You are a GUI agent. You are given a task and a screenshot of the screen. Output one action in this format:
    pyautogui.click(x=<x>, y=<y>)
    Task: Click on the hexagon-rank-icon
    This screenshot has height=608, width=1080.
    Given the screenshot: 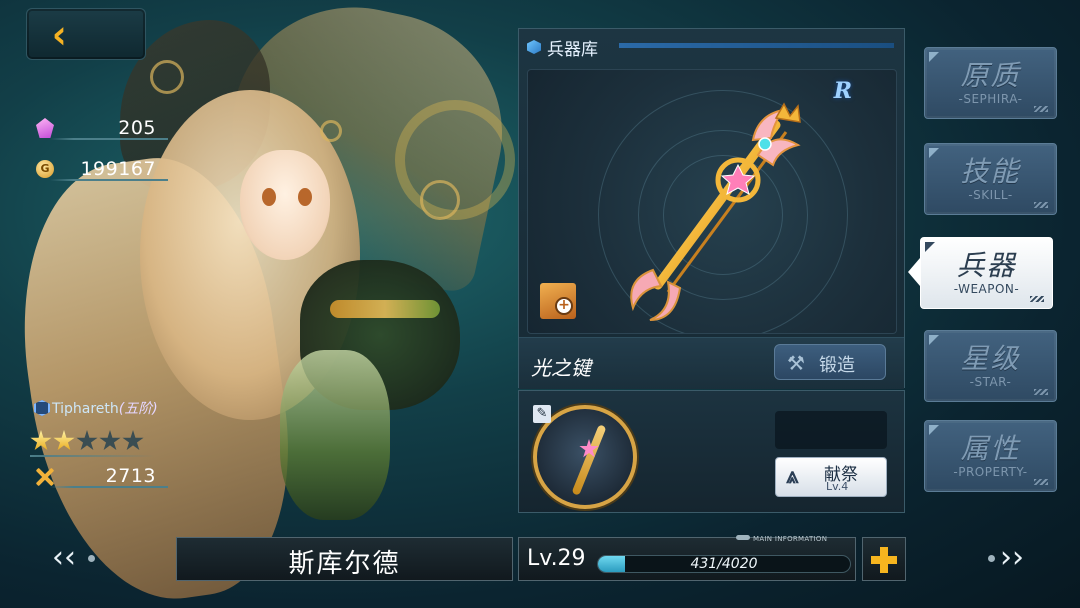 What is the action you would take?
    pyautogui.click(x=42, y=408)
    